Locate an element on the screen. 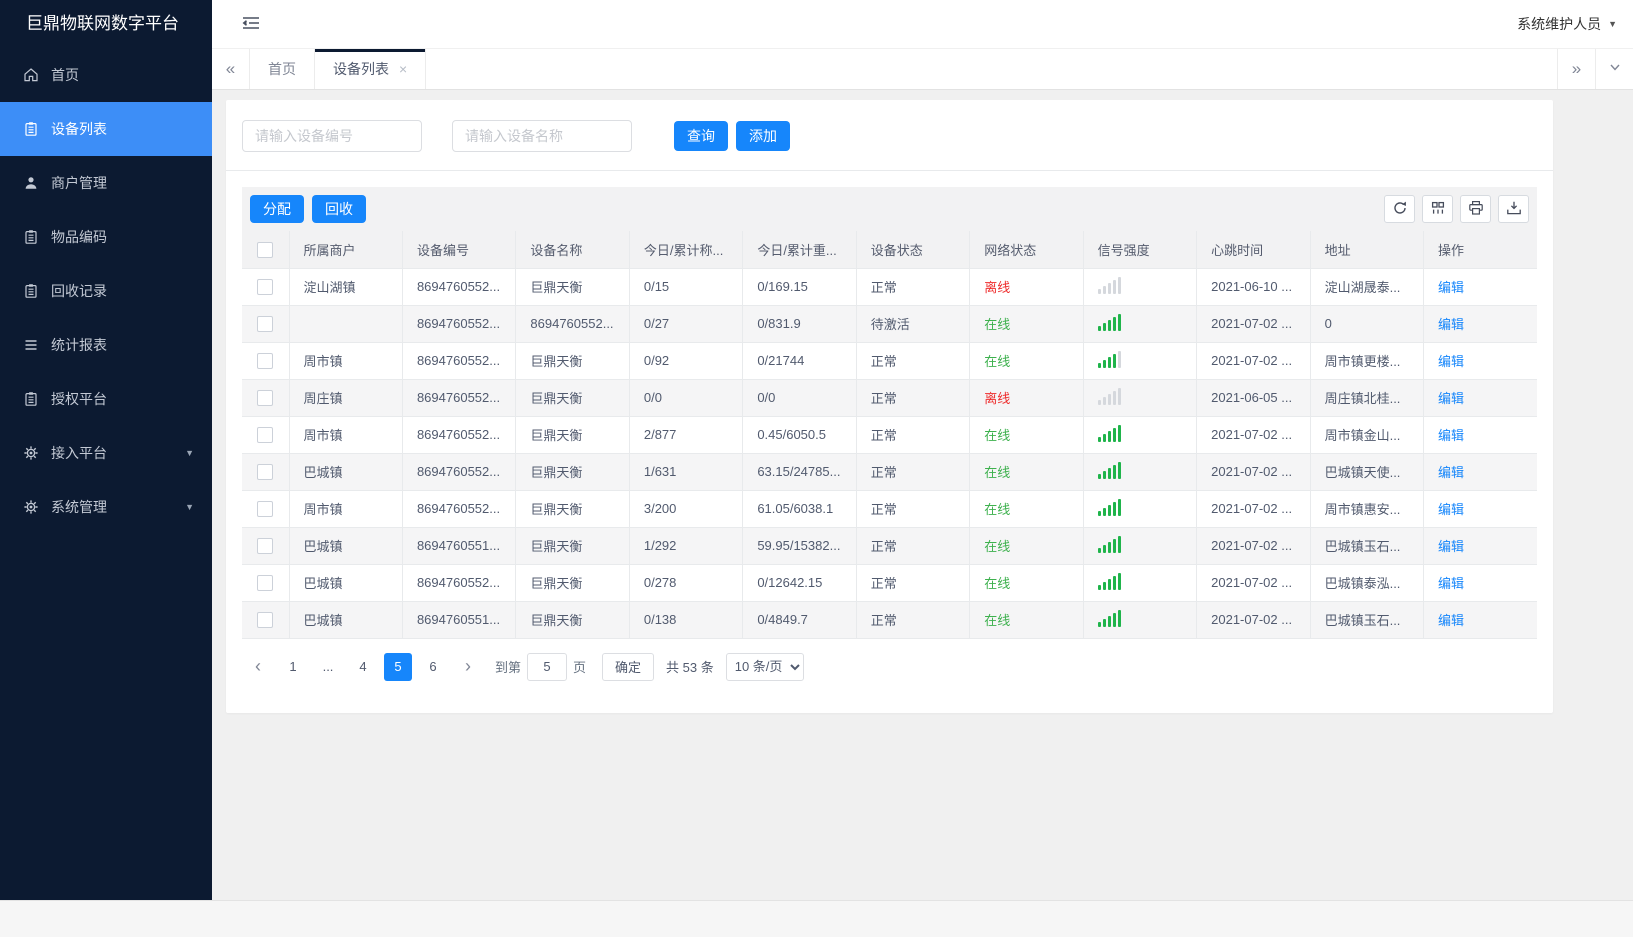 The width and height of the screenshot is (1633, 937). print-button is located at coordinates (1475, 209).